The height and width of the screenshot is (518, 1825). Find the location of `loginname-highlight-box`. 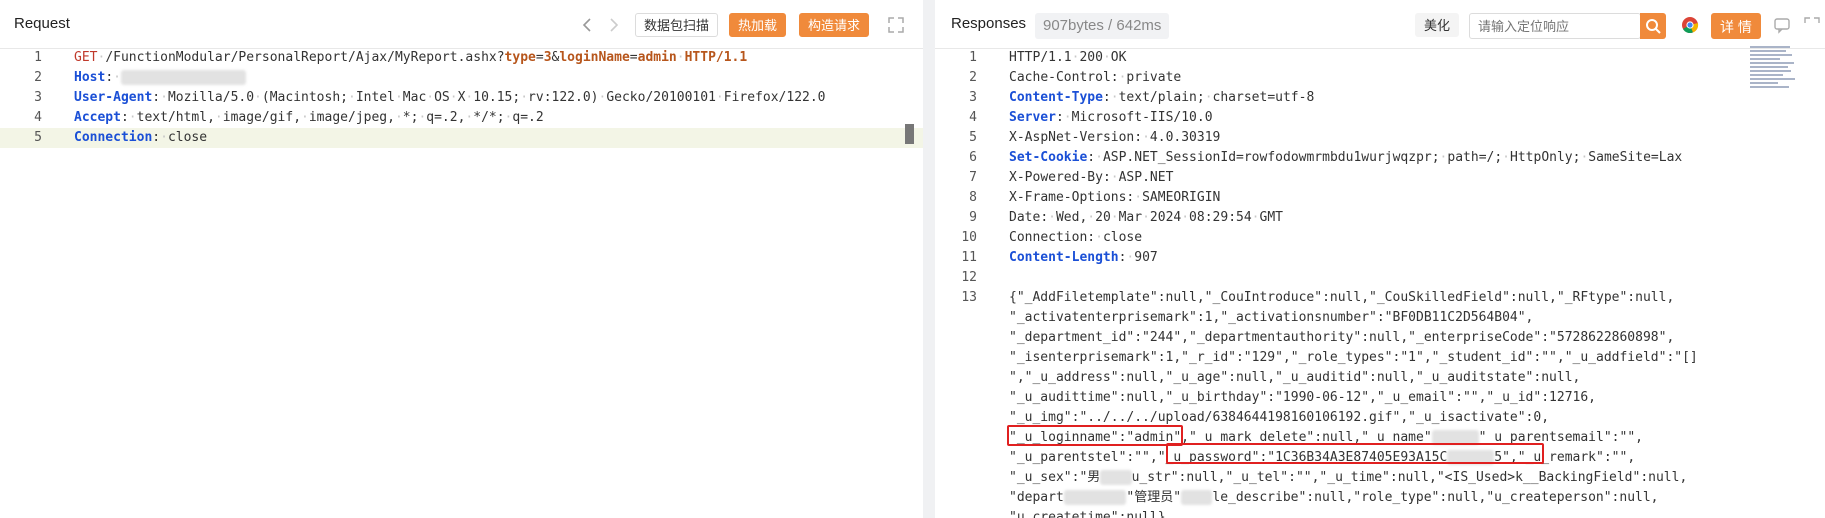

loginname-highlight-box is located at coordinates (1095, 435).